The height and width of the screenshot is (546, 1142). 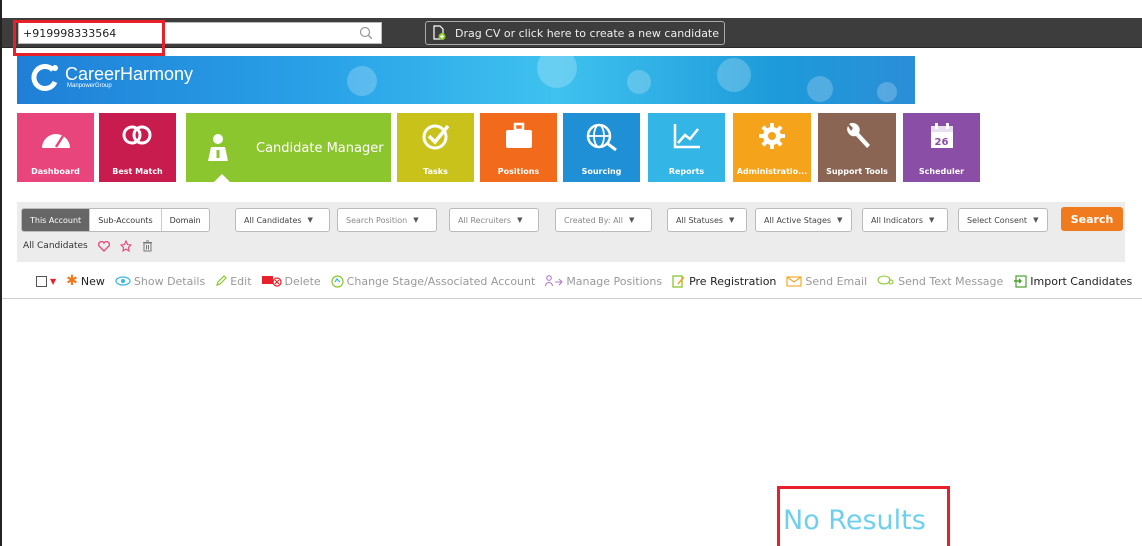 I want to click on module-tasks: Tasks, so click(x=435, y=147).